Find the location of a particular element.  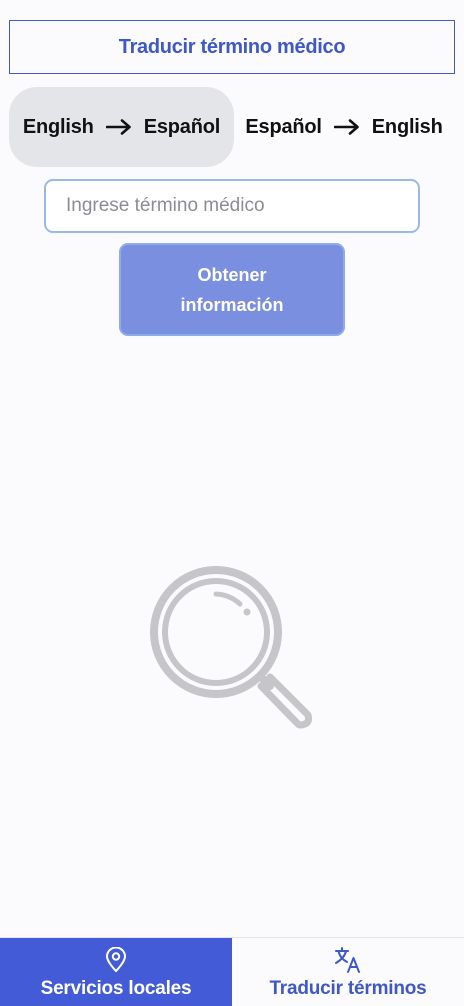

nav-label: Servicios locales is located at coordinates (116, 988).